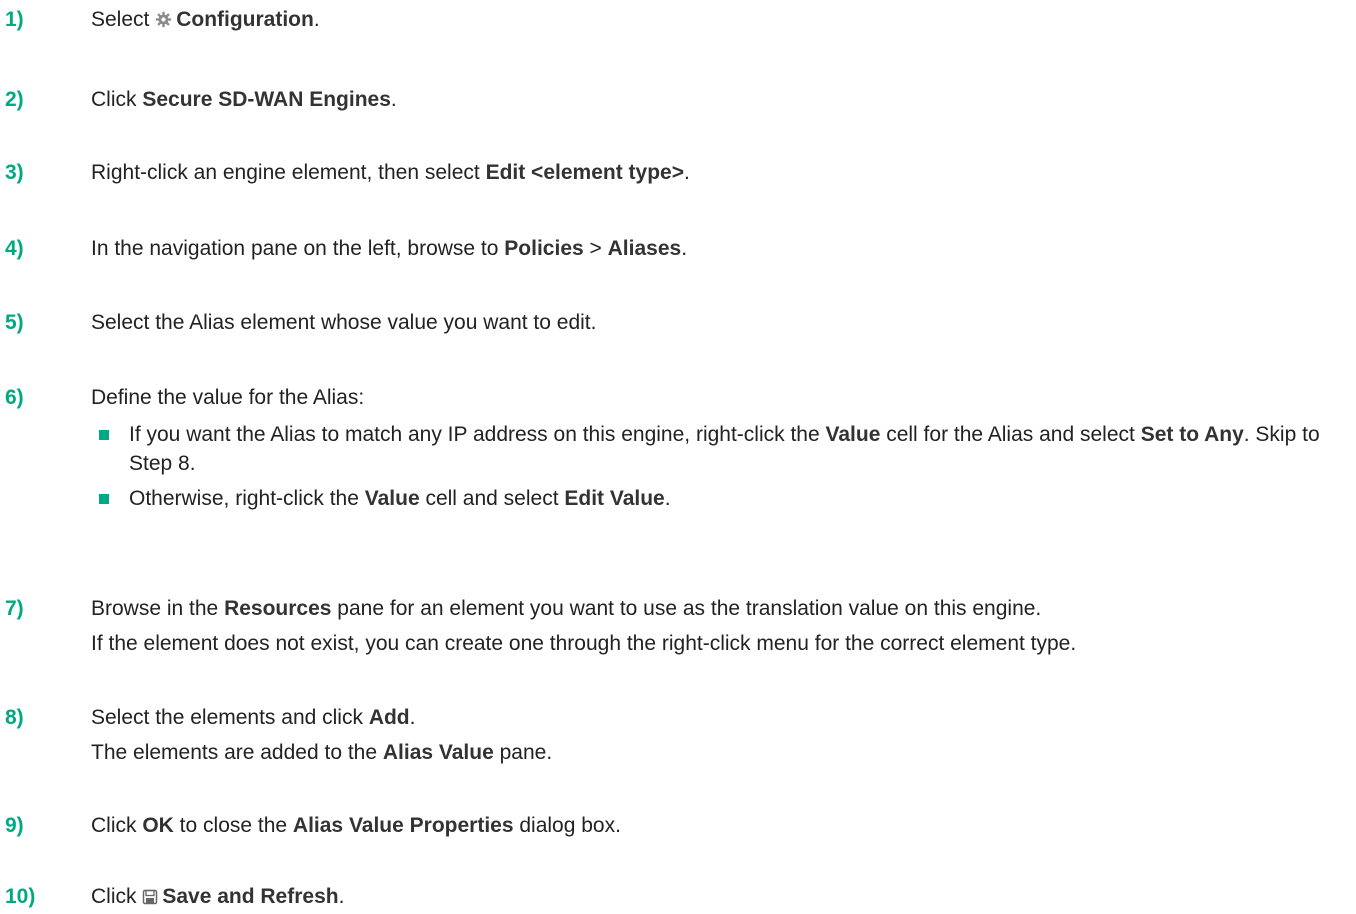 The width and height of the screenshot is (1356, 914). Describe the element at coordinates (163, 22) in the screenshot. I see `gear-icon` at that location.